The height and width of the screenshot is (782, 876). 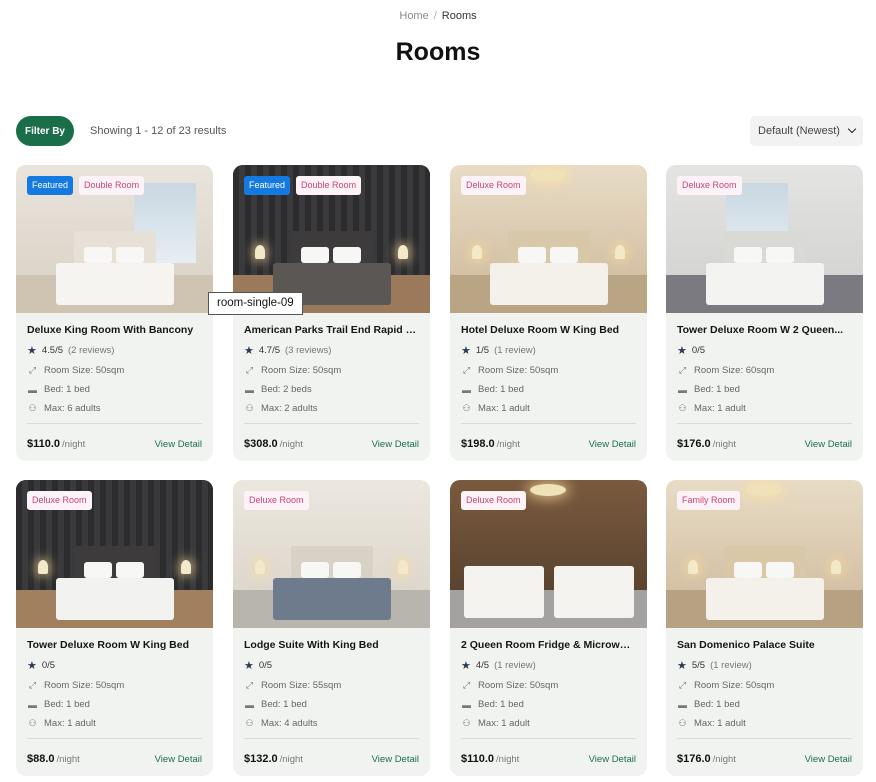 I want to click on room-title: Hotel Deluxe Room W King Bed, so click(x=548, y=330).